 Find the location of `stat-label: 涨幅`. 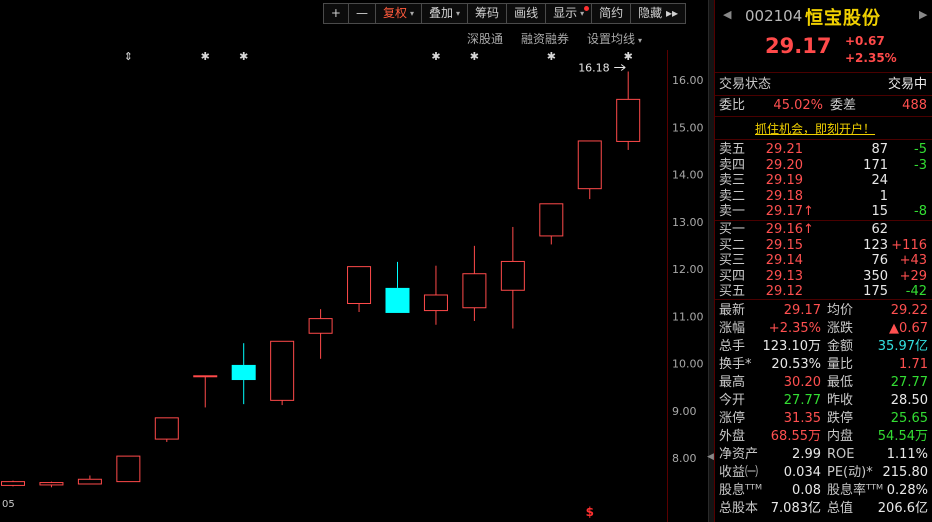

stat-label: 涨幅 is located at coordinates (732, 328).